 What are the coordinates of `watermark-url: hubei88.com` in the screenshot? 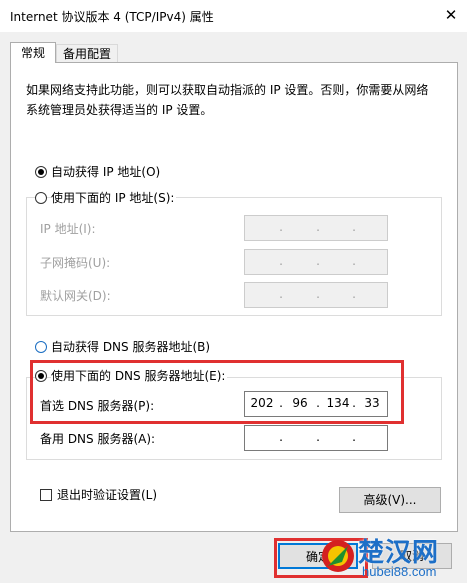 It's located at (399, 571).